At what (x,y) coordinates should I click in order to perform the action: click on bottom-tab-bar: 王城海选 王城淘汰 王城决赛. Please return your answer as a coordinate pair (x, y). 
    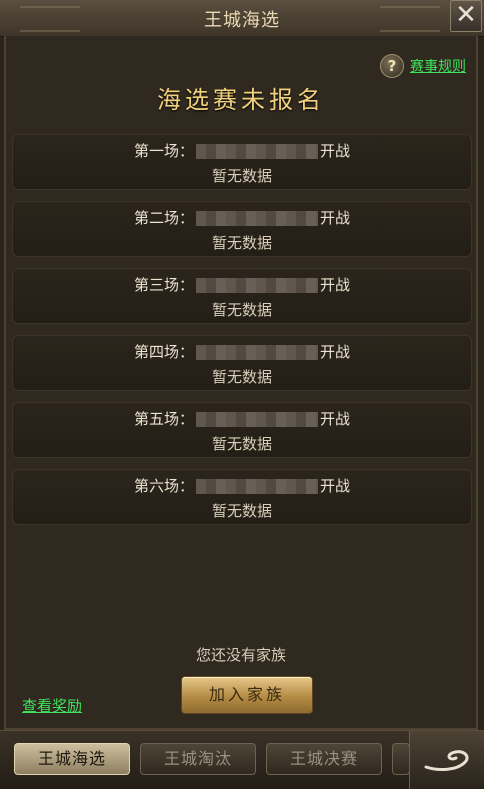
    Looking at the image, I should click on (242, 759).